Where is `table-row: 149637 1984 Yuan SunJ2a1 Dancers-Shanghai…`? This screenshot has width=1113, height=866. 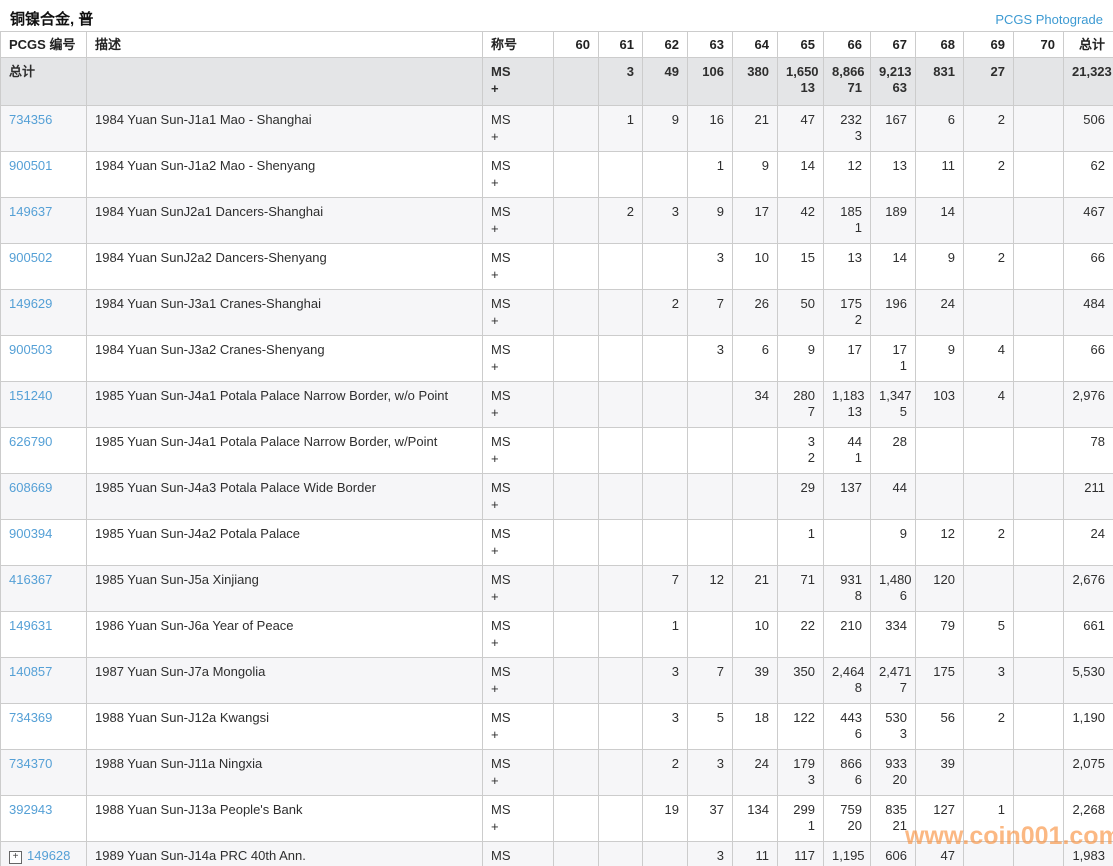
table-row: 149637 1984 Yuan SunJ2a1 Dancers-Shanghai… is located at coordinates (556, 220).